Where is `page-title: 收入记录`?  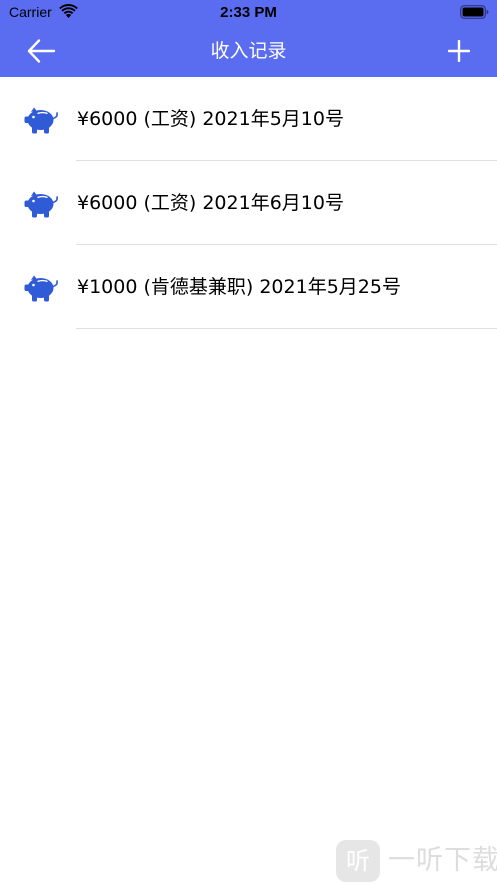 page-title: 收入记录 is located at coordinates (248, 51).